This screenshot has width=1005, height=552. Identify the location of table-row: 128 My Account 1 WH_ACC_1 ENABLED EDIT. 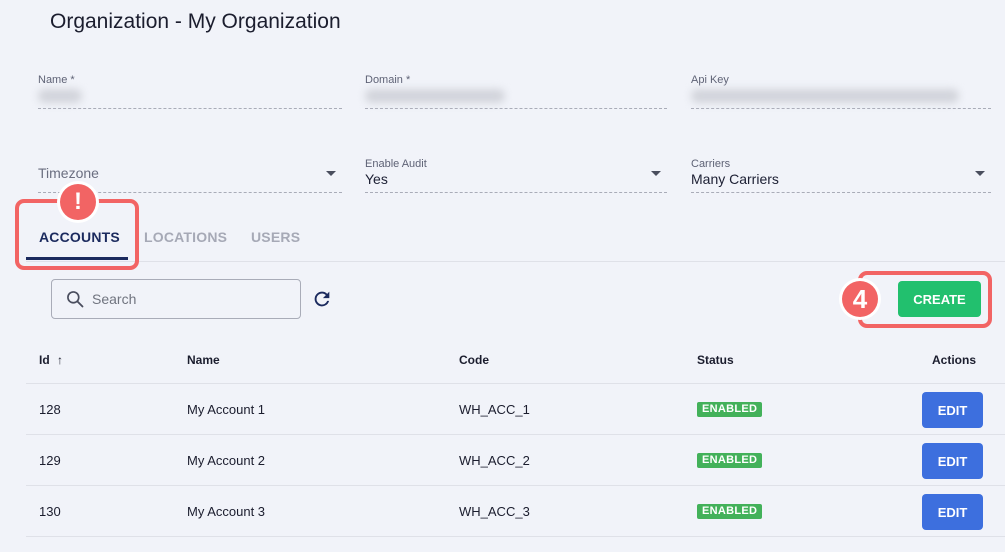
(515, 409).